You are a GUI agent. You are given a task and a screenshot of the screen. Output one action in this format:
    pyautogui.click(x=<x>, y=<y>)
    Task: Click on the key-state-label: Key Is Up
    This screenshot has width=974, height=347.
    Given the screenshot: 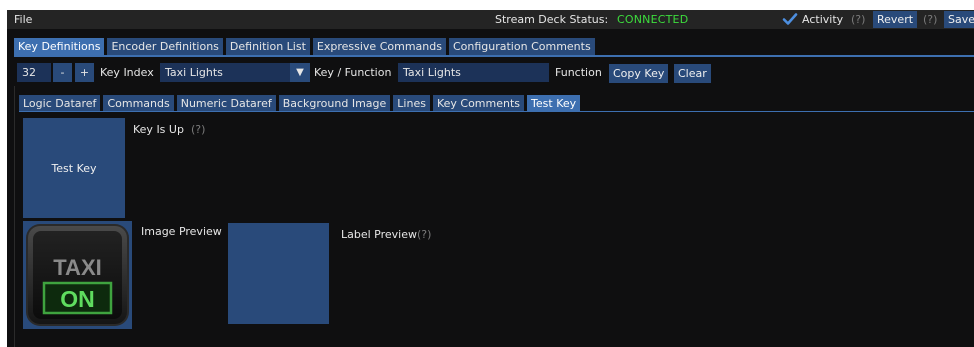 What is the action you would take?
    pyautogui.click(x=158, y=129)
    